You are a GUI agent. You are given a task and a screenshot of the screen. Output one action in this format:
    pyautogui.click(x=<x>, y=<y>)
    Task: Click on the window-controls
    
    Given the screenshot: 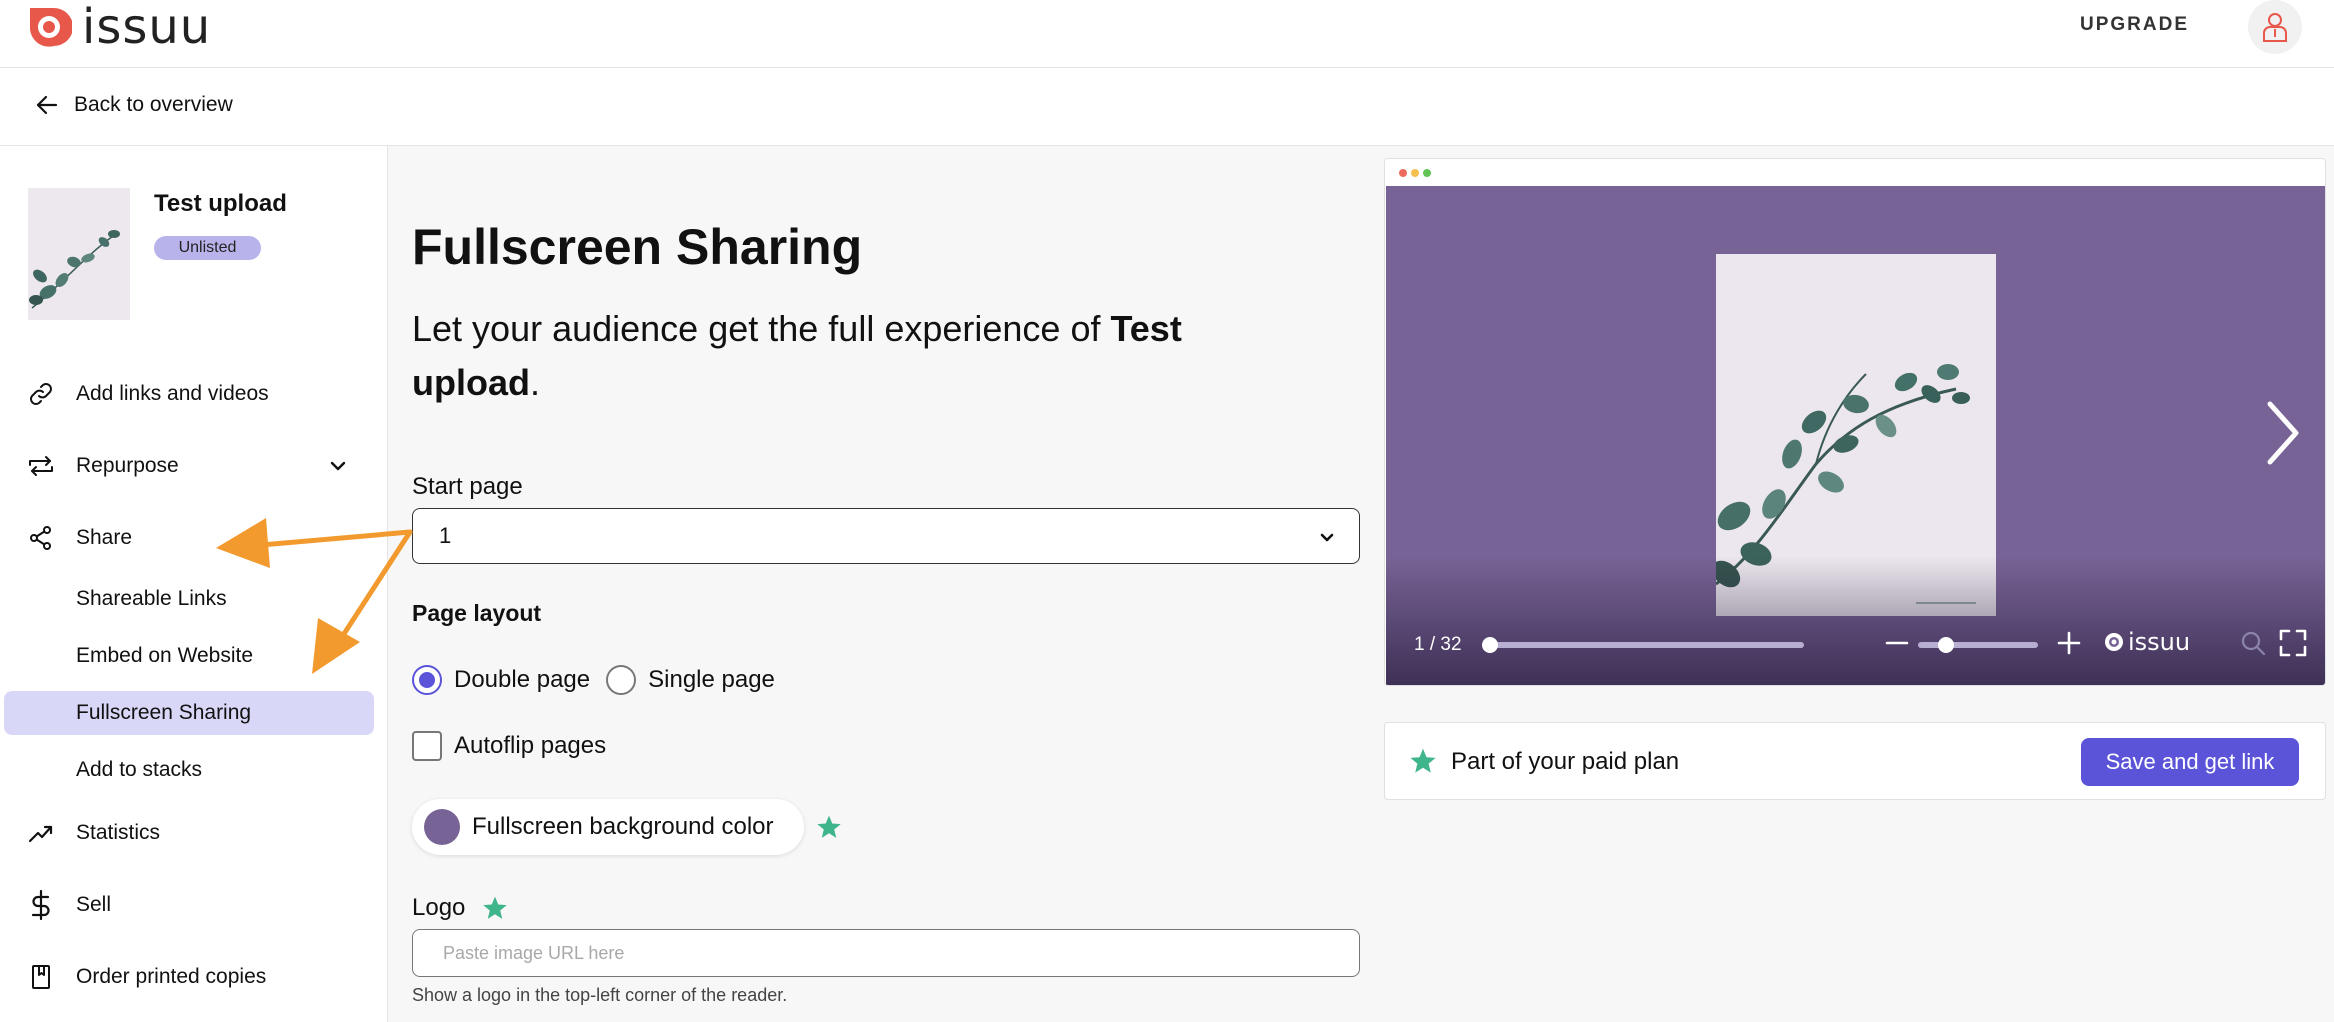 What is the action you would take?
    pyautogui.click(x=1415, y=173)
    